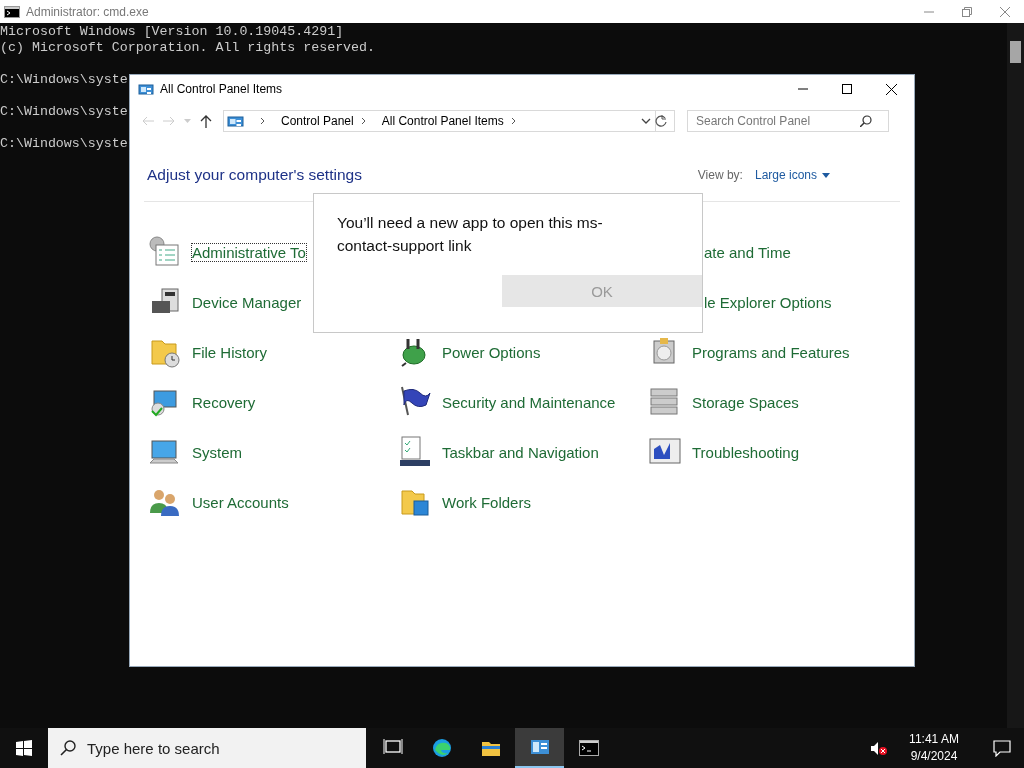  What do you see at coordinates (464, 502) in the screenshot?
I see `control-panel-link: Work Folders` at bounding box center [464, 502].